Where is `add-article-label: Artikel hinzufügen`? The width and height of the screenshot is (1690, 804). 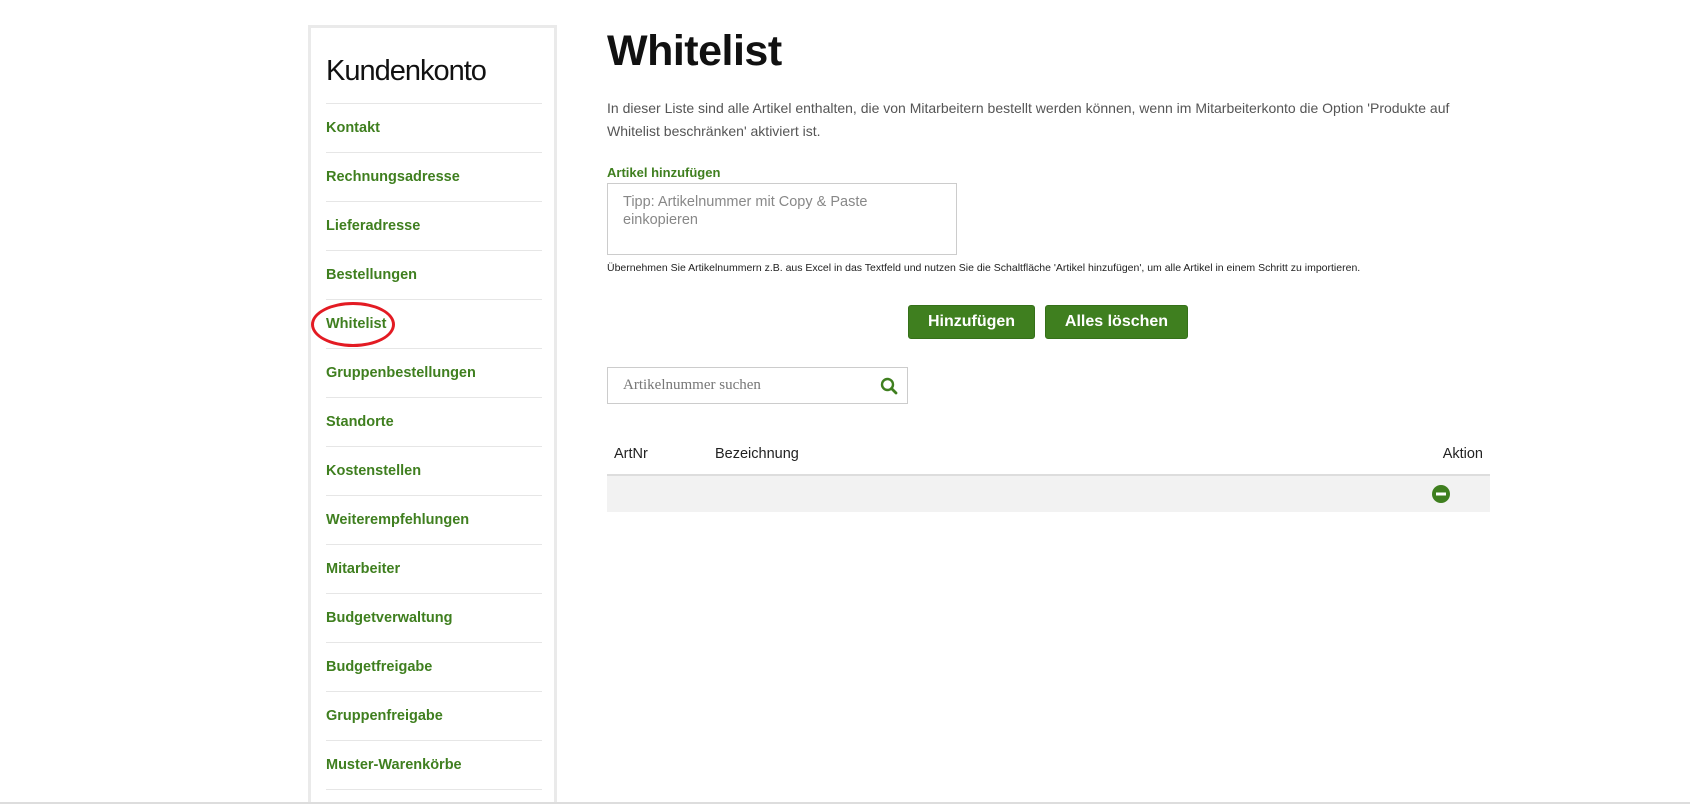 add-article-label: Artikel hinzufügen is located at coordinates (664, 172).